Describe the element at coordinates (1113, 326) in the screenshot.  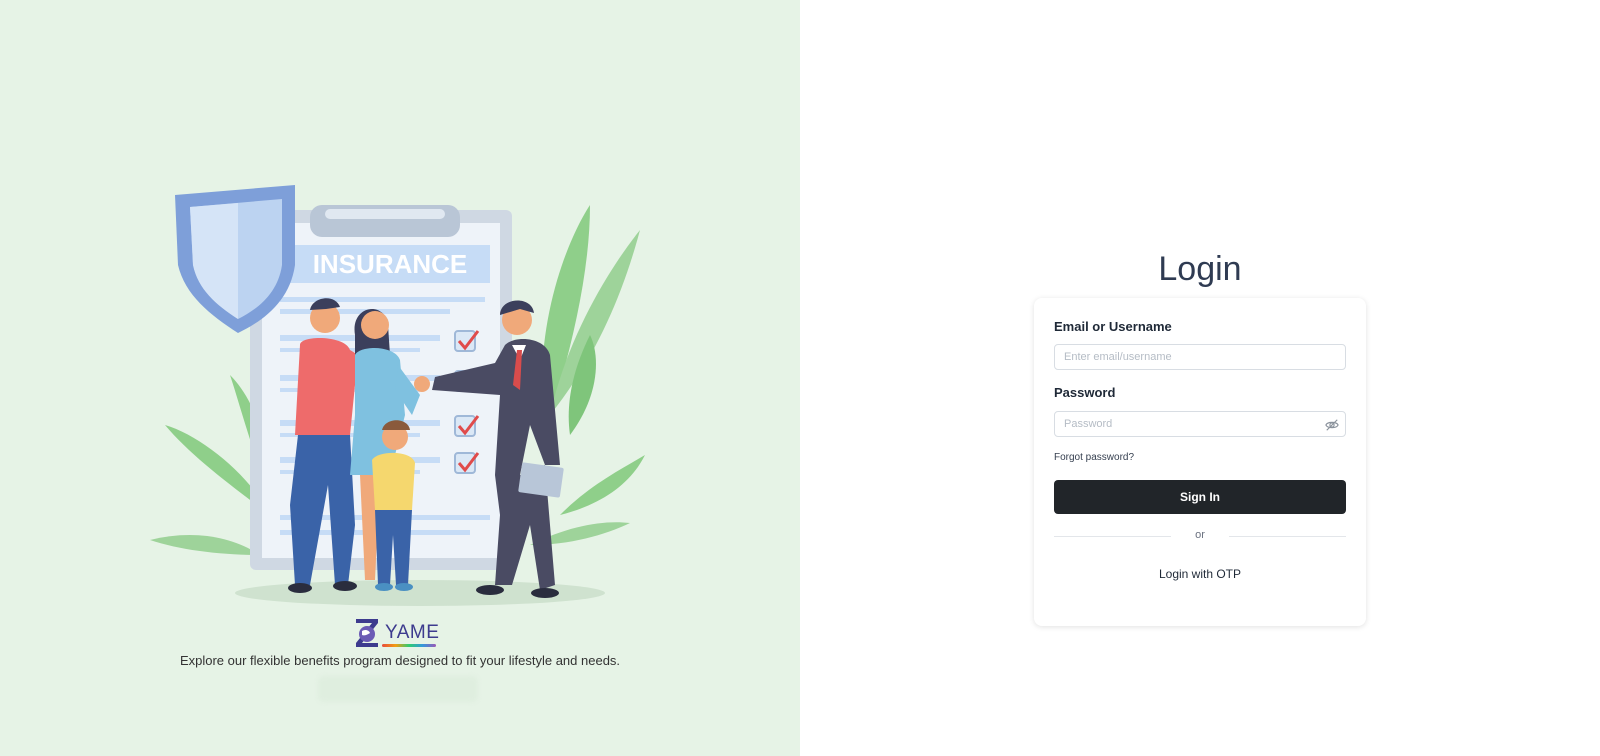
I see `email-label: Email or Username` at that location.